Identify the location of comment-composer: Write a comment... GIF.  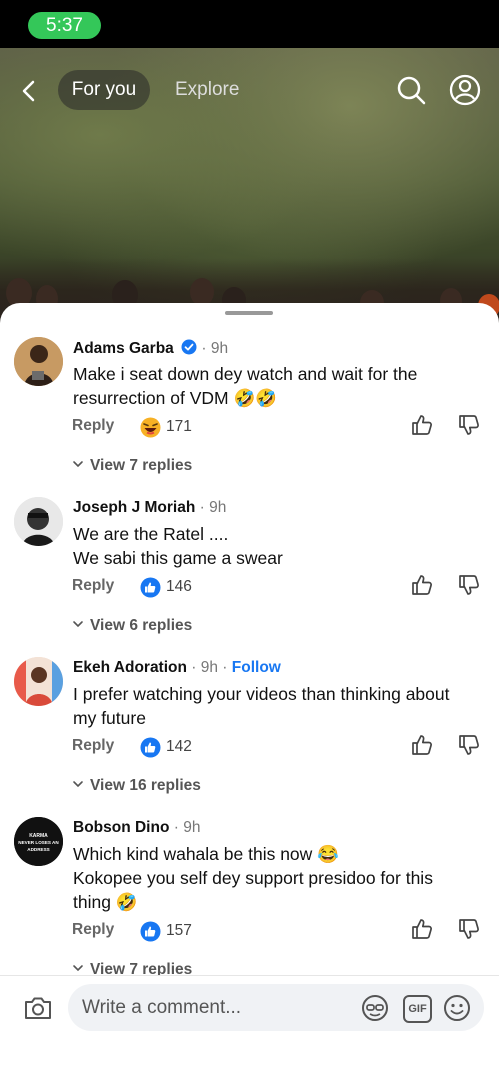
(249, 1028).